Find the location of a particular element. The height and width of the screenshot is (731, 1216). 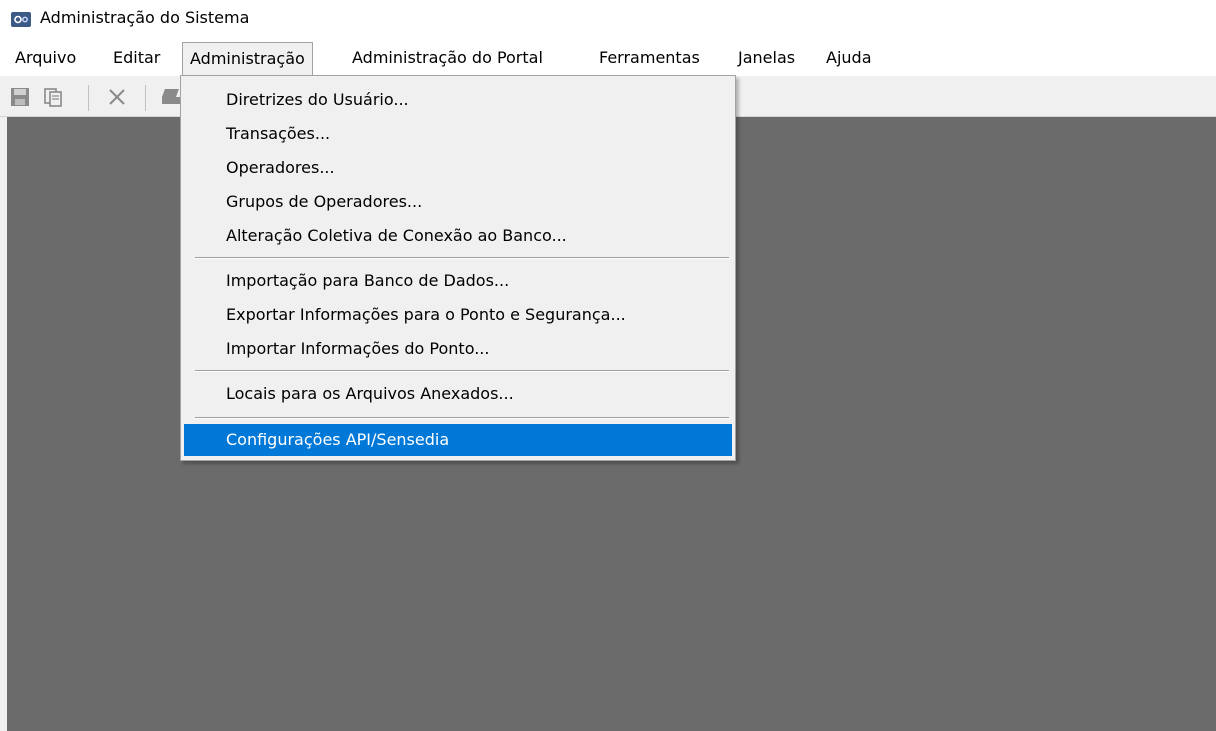

delete-icon is located at coordinates (117, 97).